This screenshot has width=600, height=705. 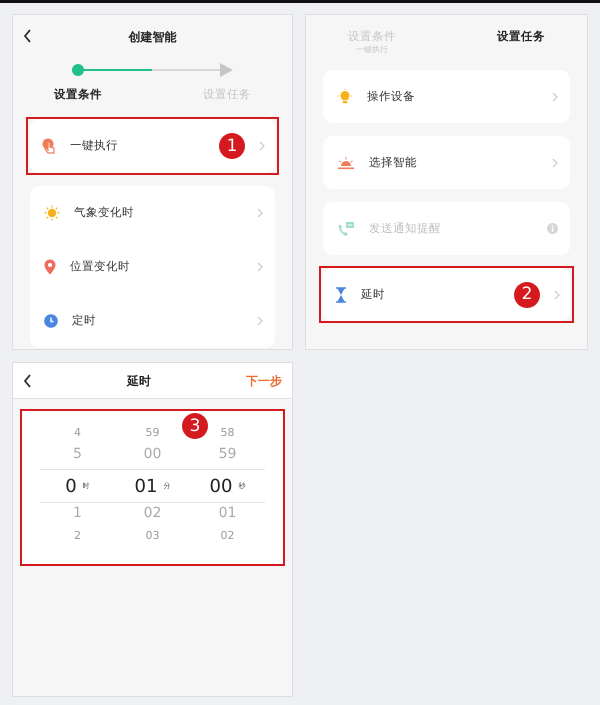 I want to click on lightbulb-icon, so click(x=345, y=96).